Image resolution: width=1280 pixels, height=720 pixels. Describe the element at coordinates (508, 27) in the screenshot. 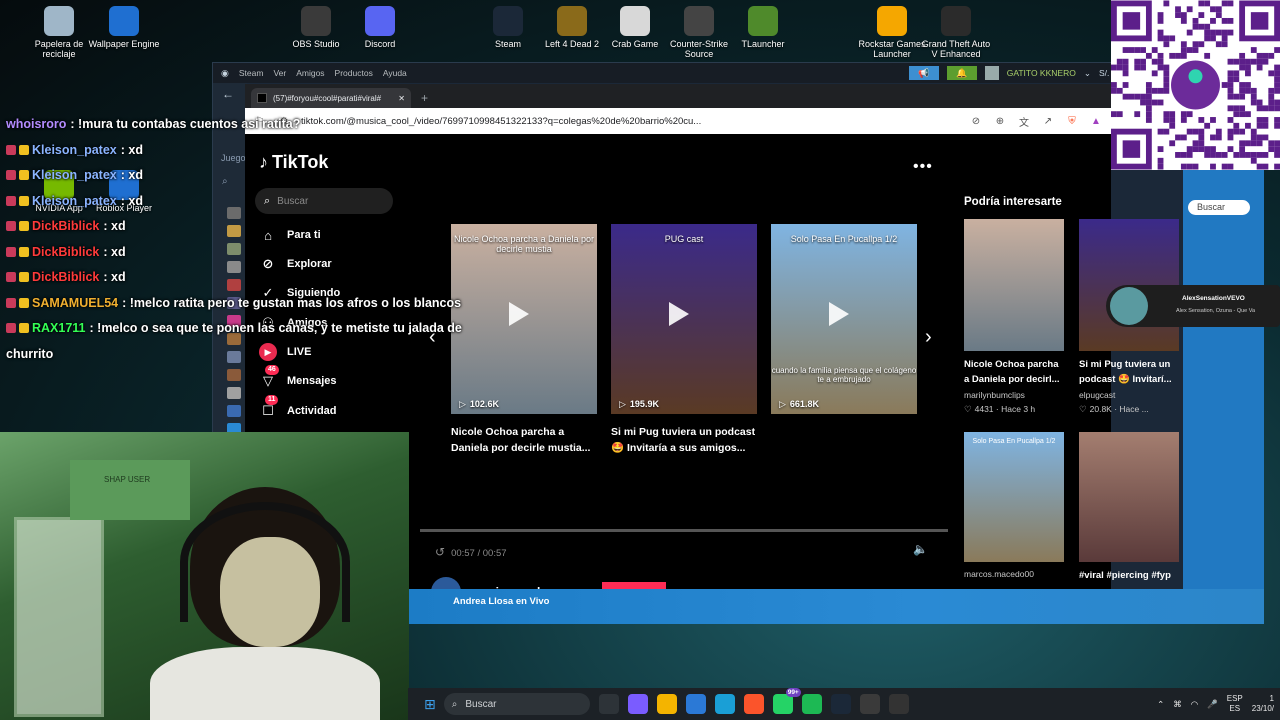

I see `desktop-icon-steam: Steam` at that location.